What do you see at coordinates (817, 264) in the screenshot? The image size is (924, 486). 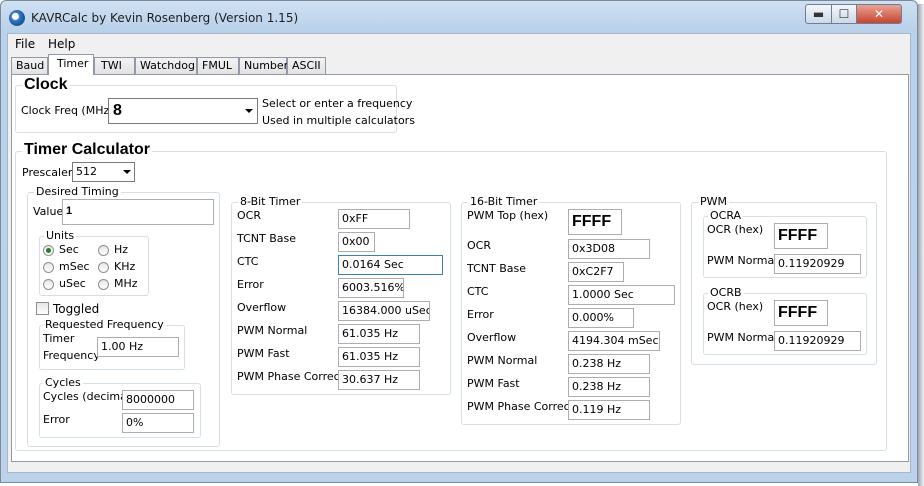 I see `ocra-pwm-normal-field: 0.11920929` at bounding box center [817, 264].